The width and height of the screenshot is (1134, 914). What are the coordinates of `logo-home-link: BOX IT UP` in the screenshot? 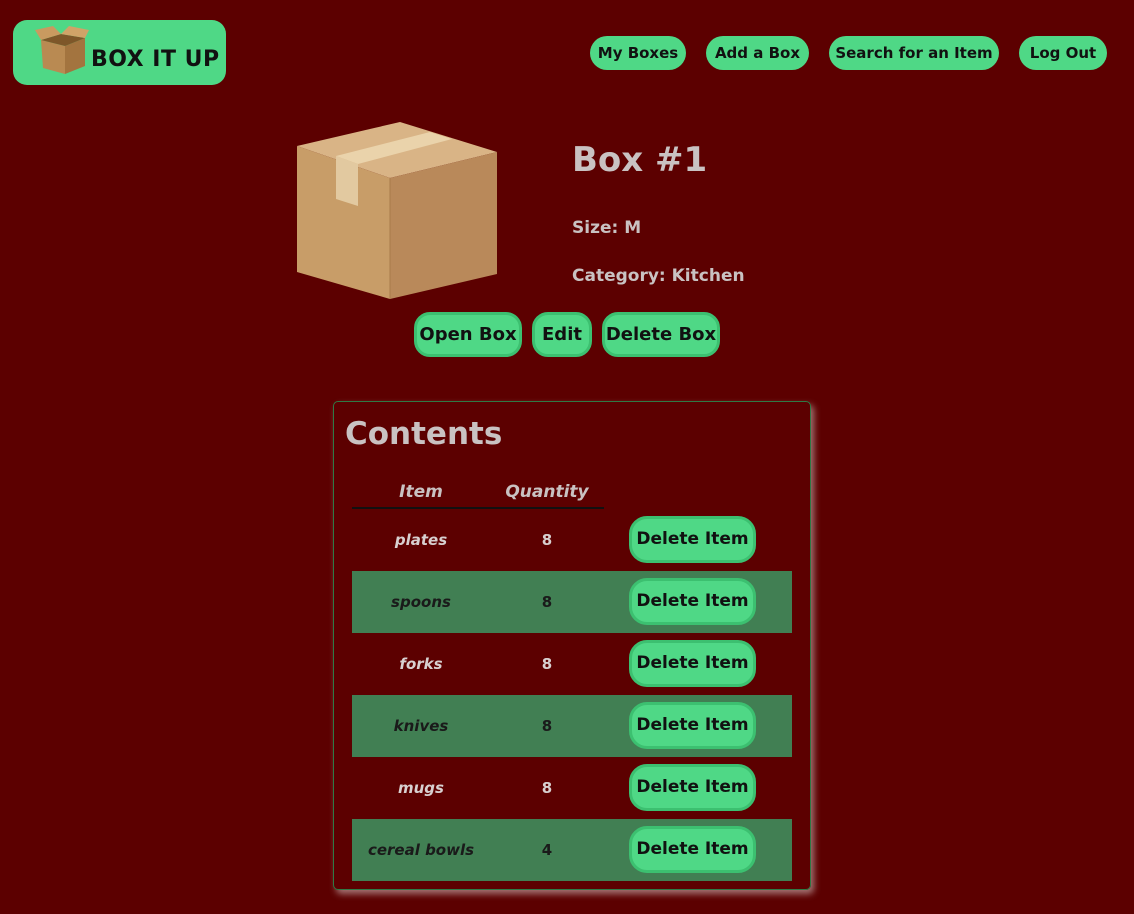 It's located at (119, 52).